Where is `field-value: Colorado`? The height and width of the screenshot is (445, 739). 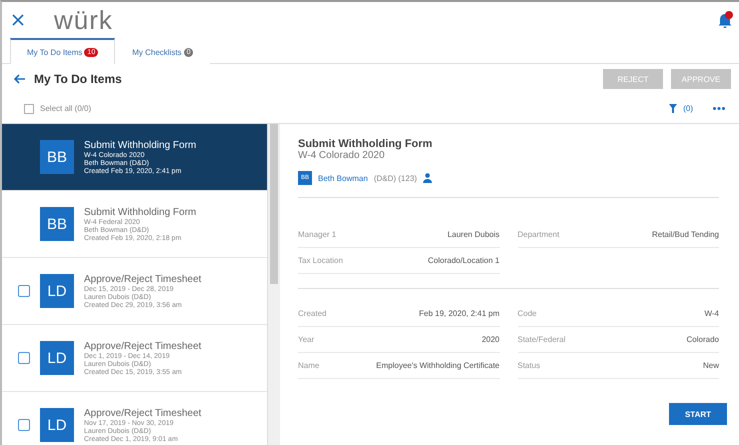
field-value: Colorado is located at coordinates (702, 339).